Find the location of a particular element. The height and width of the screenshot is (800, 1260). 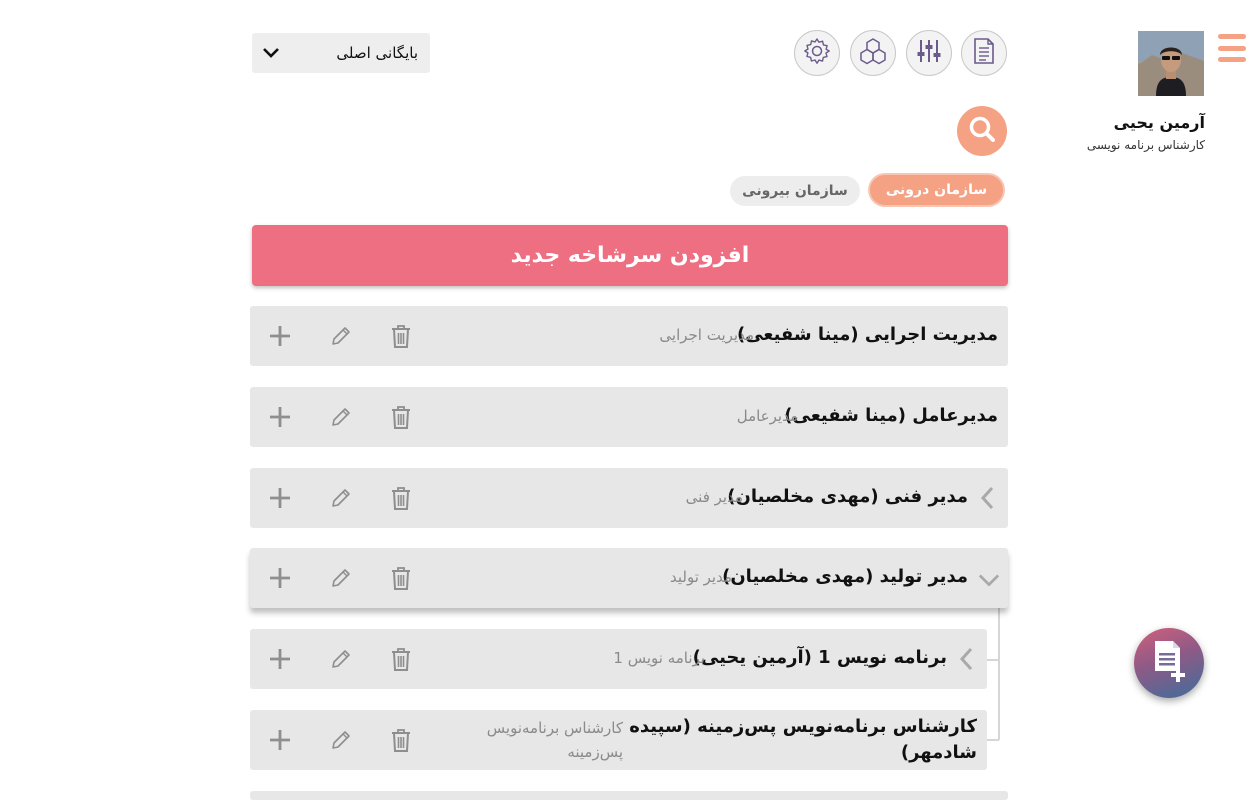

tree-connector is located at coordinates (999, 674).